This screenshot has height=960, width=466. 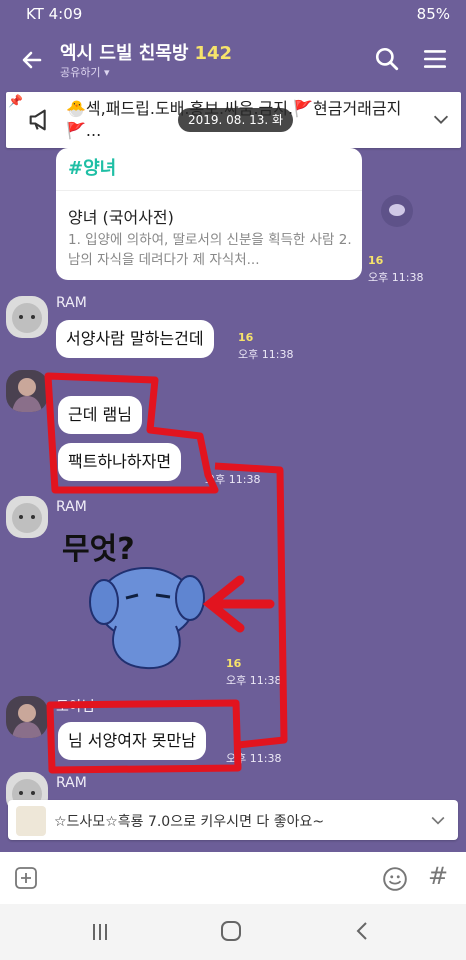 I want to click on megaphone-icon, so click(x=37, y=120).